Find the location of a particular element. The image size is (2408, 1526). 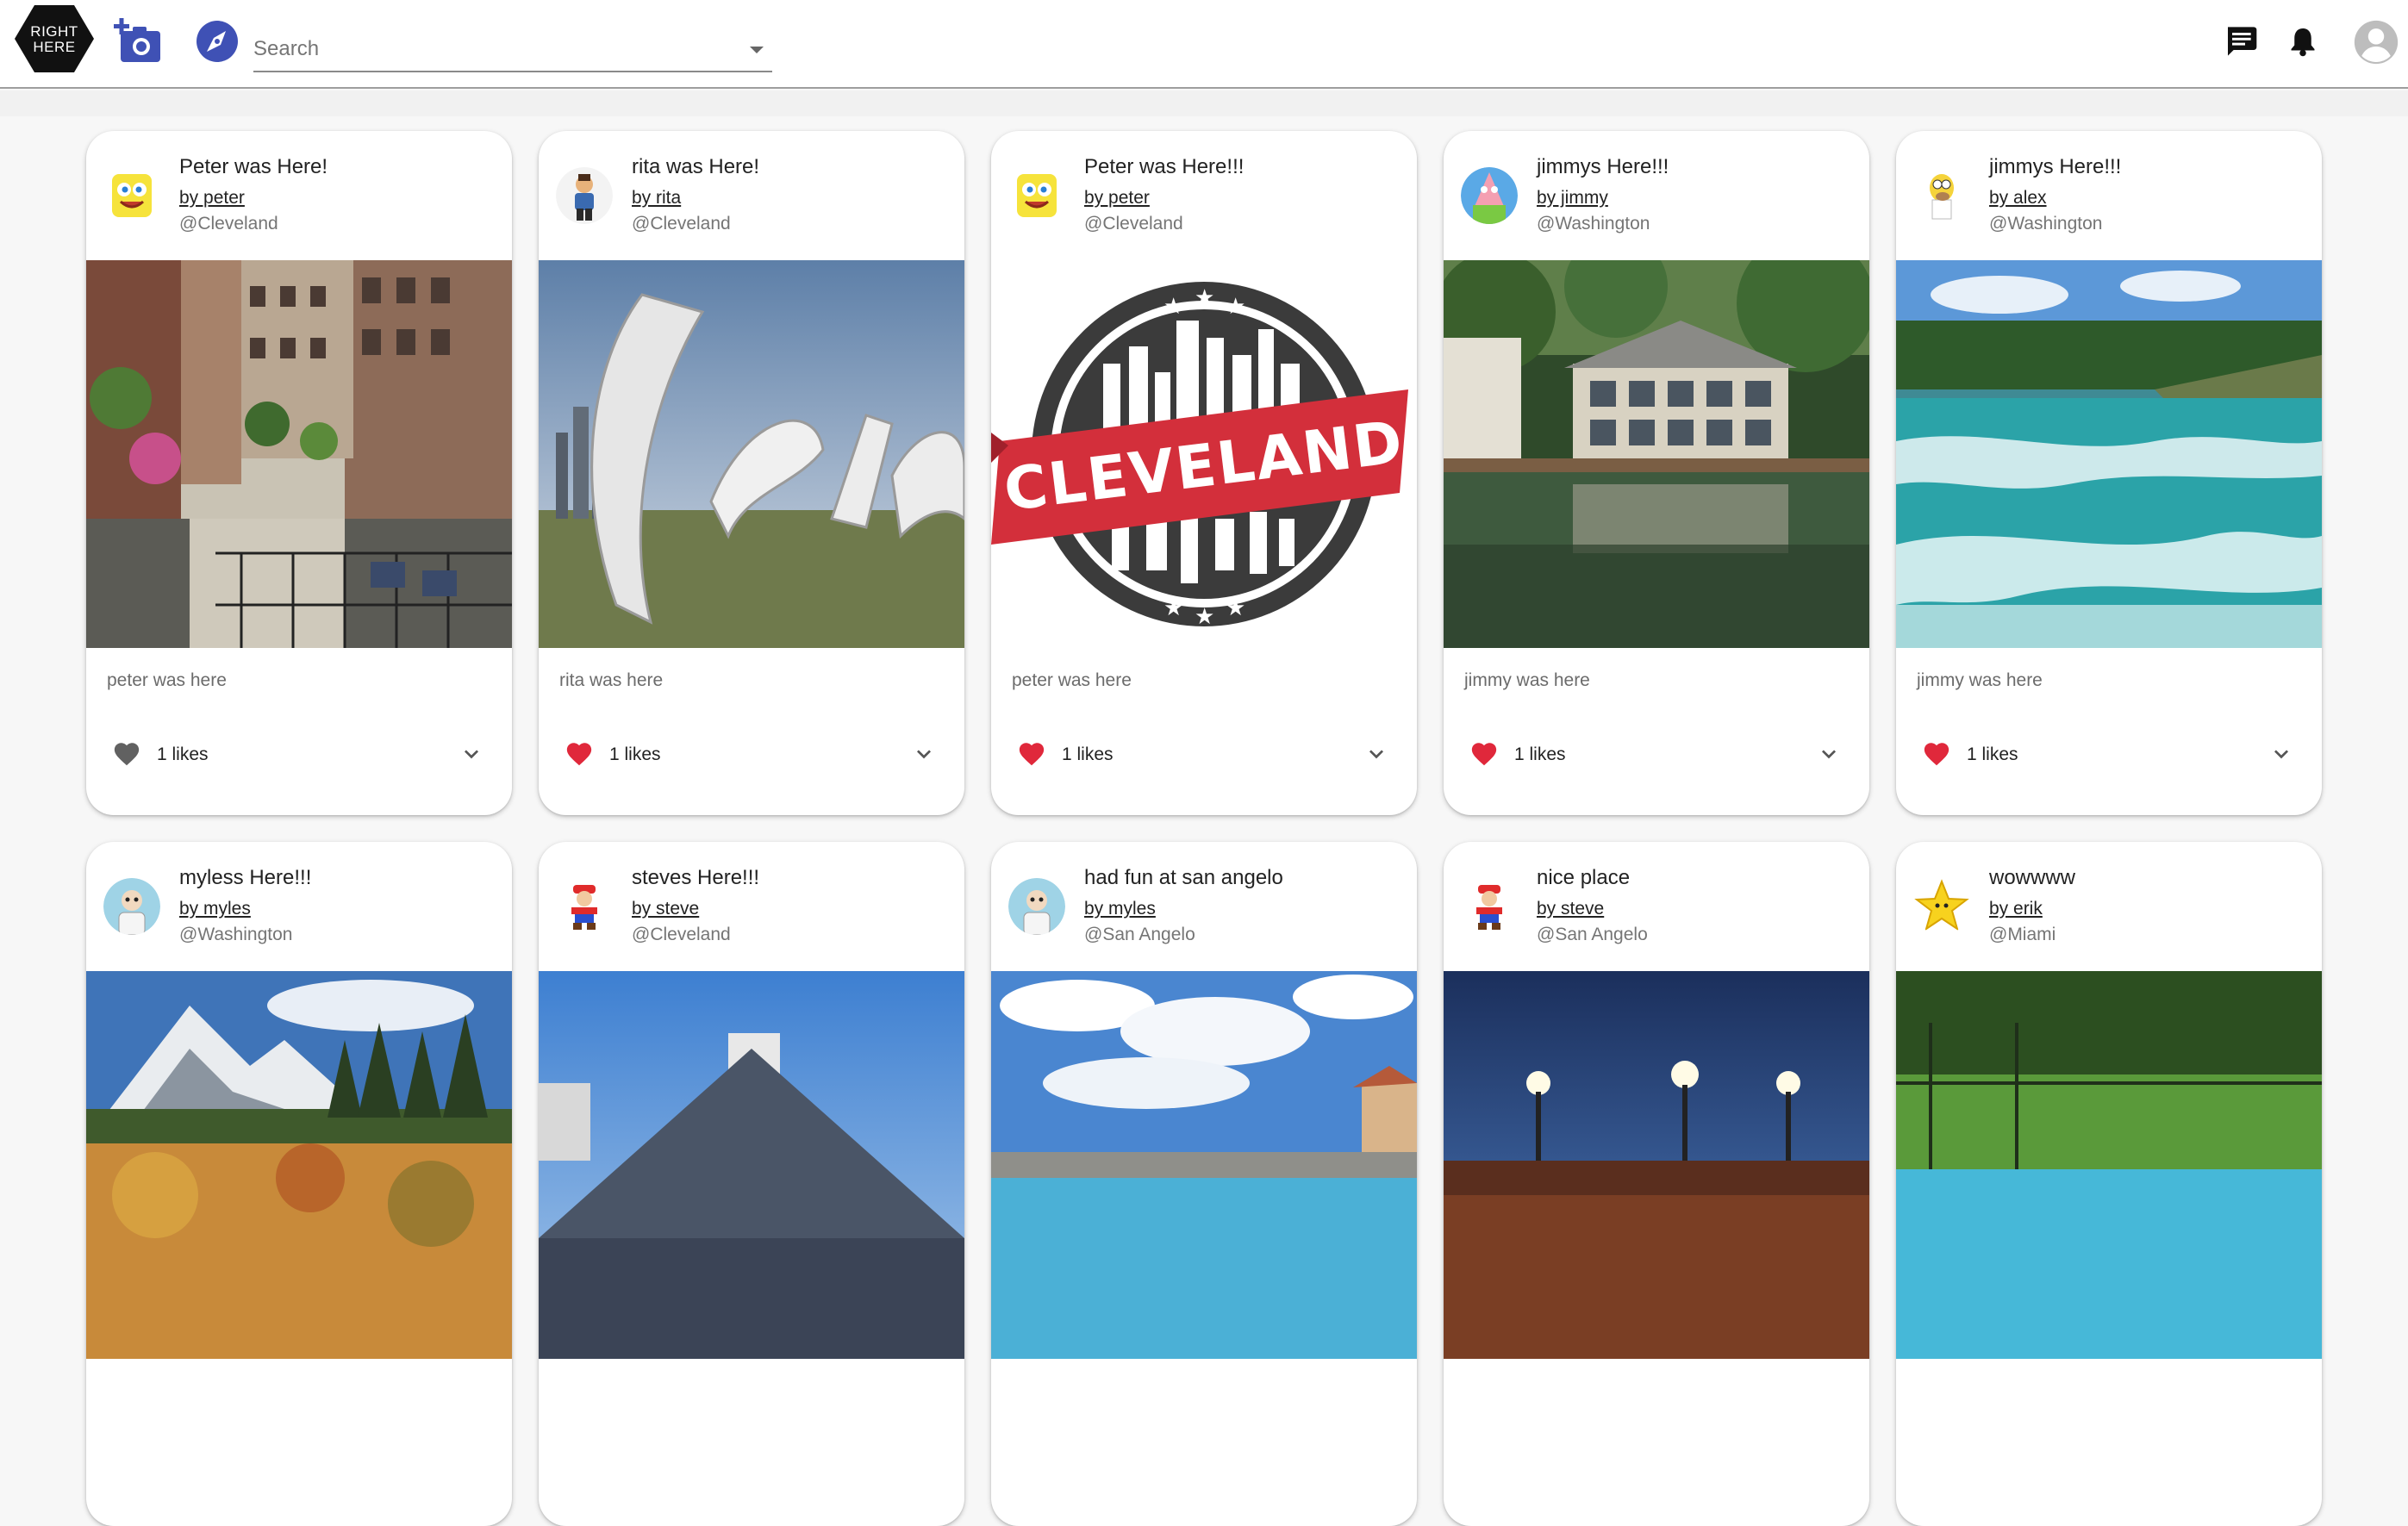

post-author-link: by jimmy is located at coordinates (1572, 198).